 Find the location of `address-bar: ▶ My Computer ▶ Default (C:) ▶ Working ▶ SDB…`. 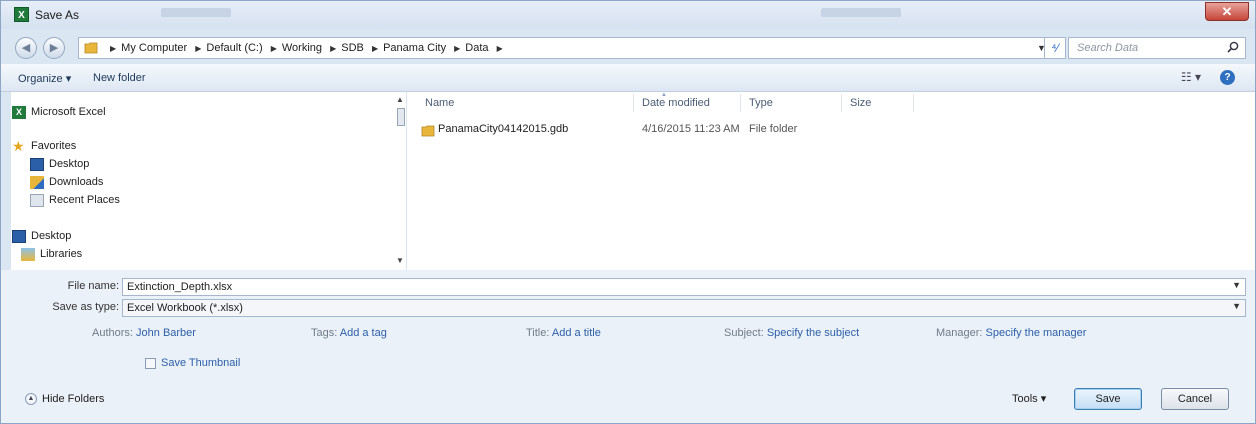

address-bar: ▶ My Computer ▶ Default (C:) ▶ Working ▶ SDB… is located at coordinates (570, 48).